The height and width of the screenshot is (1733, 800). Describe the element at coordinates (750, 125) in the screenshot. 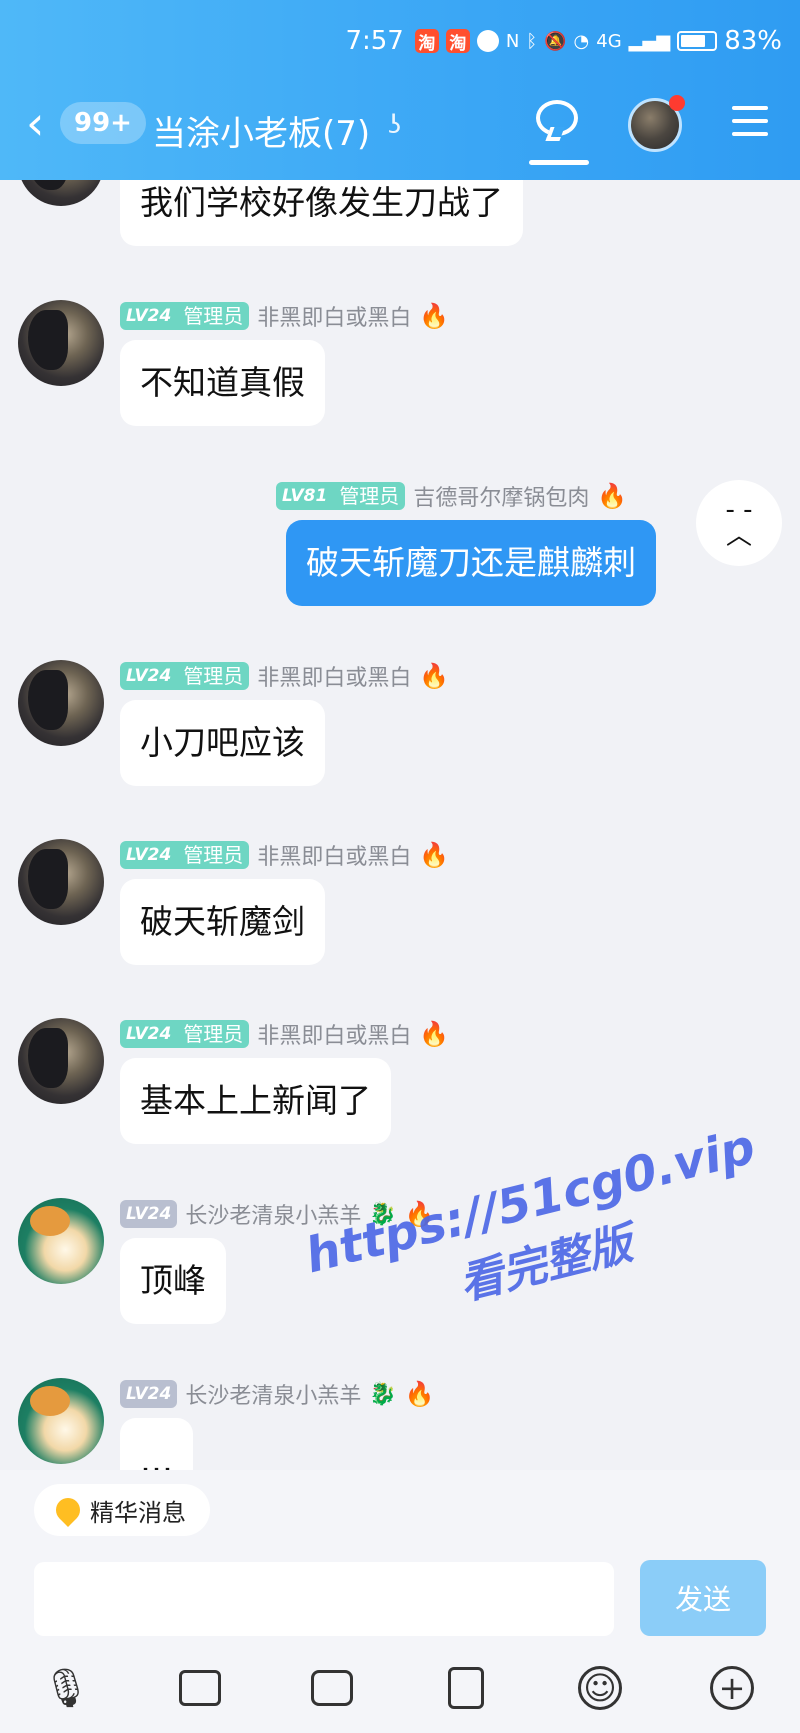

I see `menu-icon` at that location.